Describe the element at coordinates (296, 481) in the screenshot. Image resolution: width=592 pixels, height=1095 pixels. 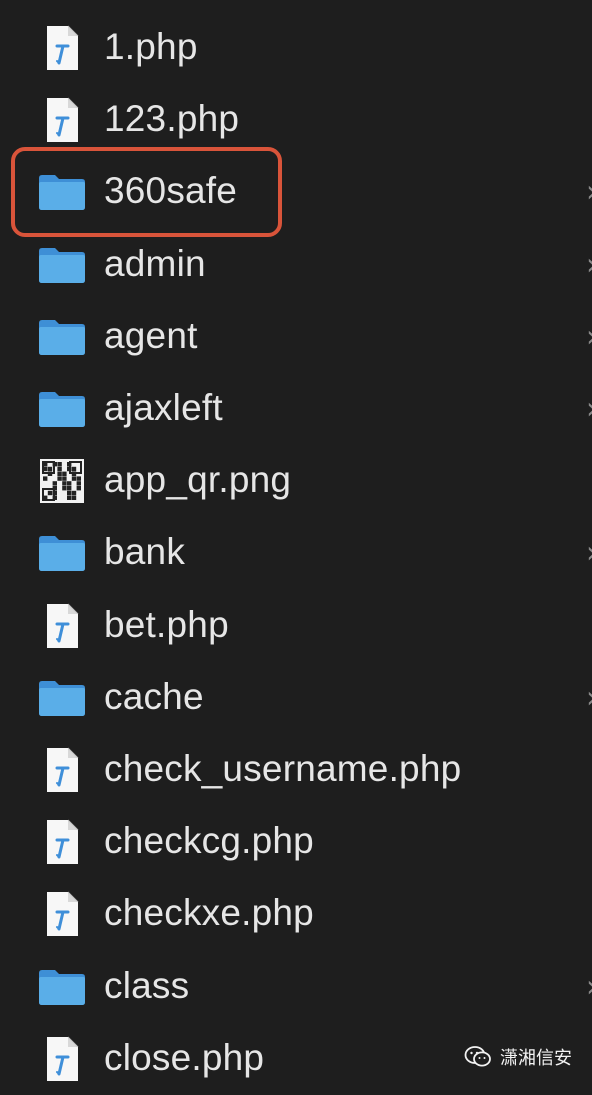
I see `file-row: app_qr.png` at that location.